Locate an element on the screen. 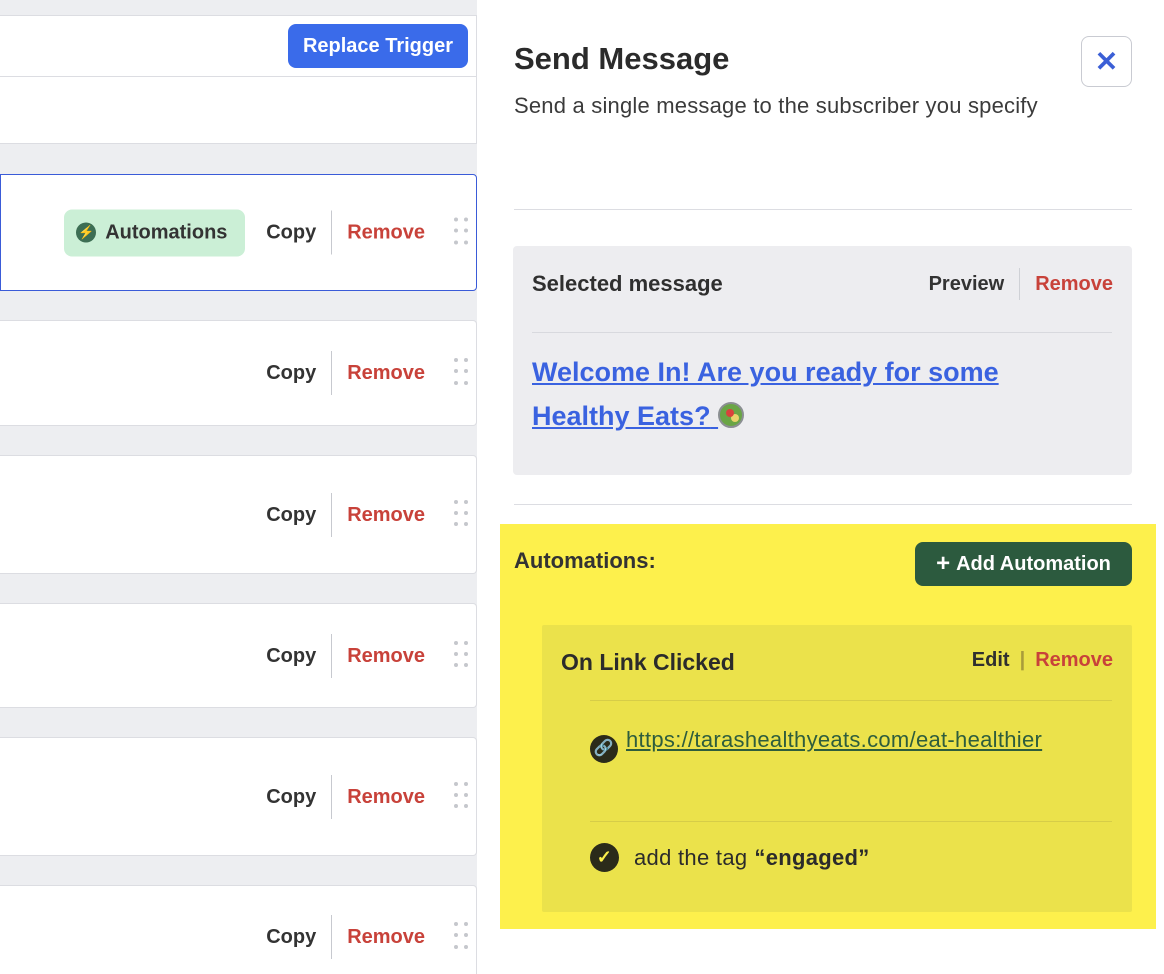  remove-automation-button: Remove is located at coordinates (1069, 660).